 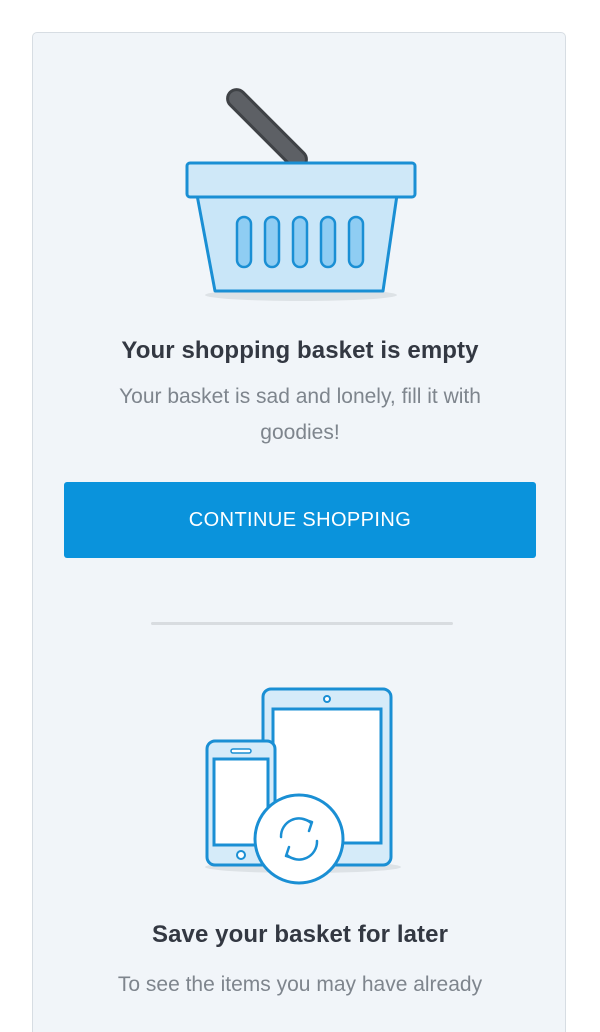 What do you see at coordinates (302, 623) in the screenshot?
I see `section-divider` at bounding box center [302, 623].